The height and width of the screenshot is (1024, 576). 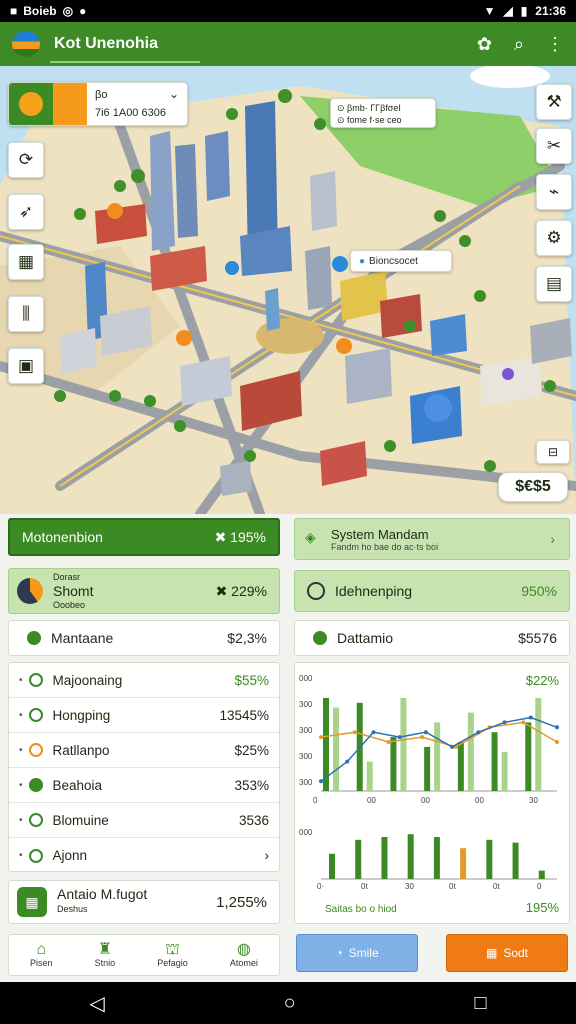 What do you see at coordinates (81, 715) in the screenshot?
I see `list-item-label: Hongping` at bounding box center [81, 715].